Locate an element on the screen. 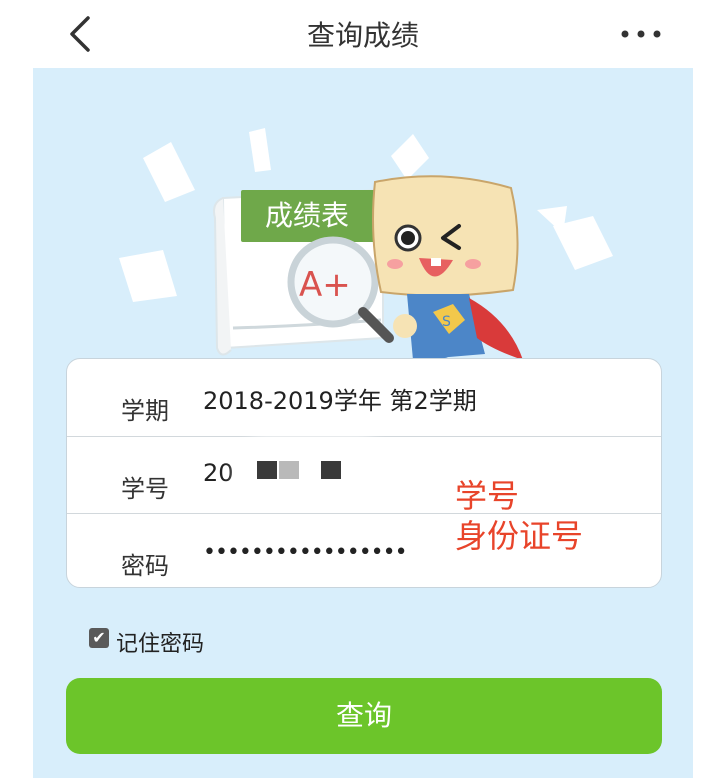 This screenshot has height=778, width=726. remember-password-label: 记住密码 is located at coordinates (160, 644).